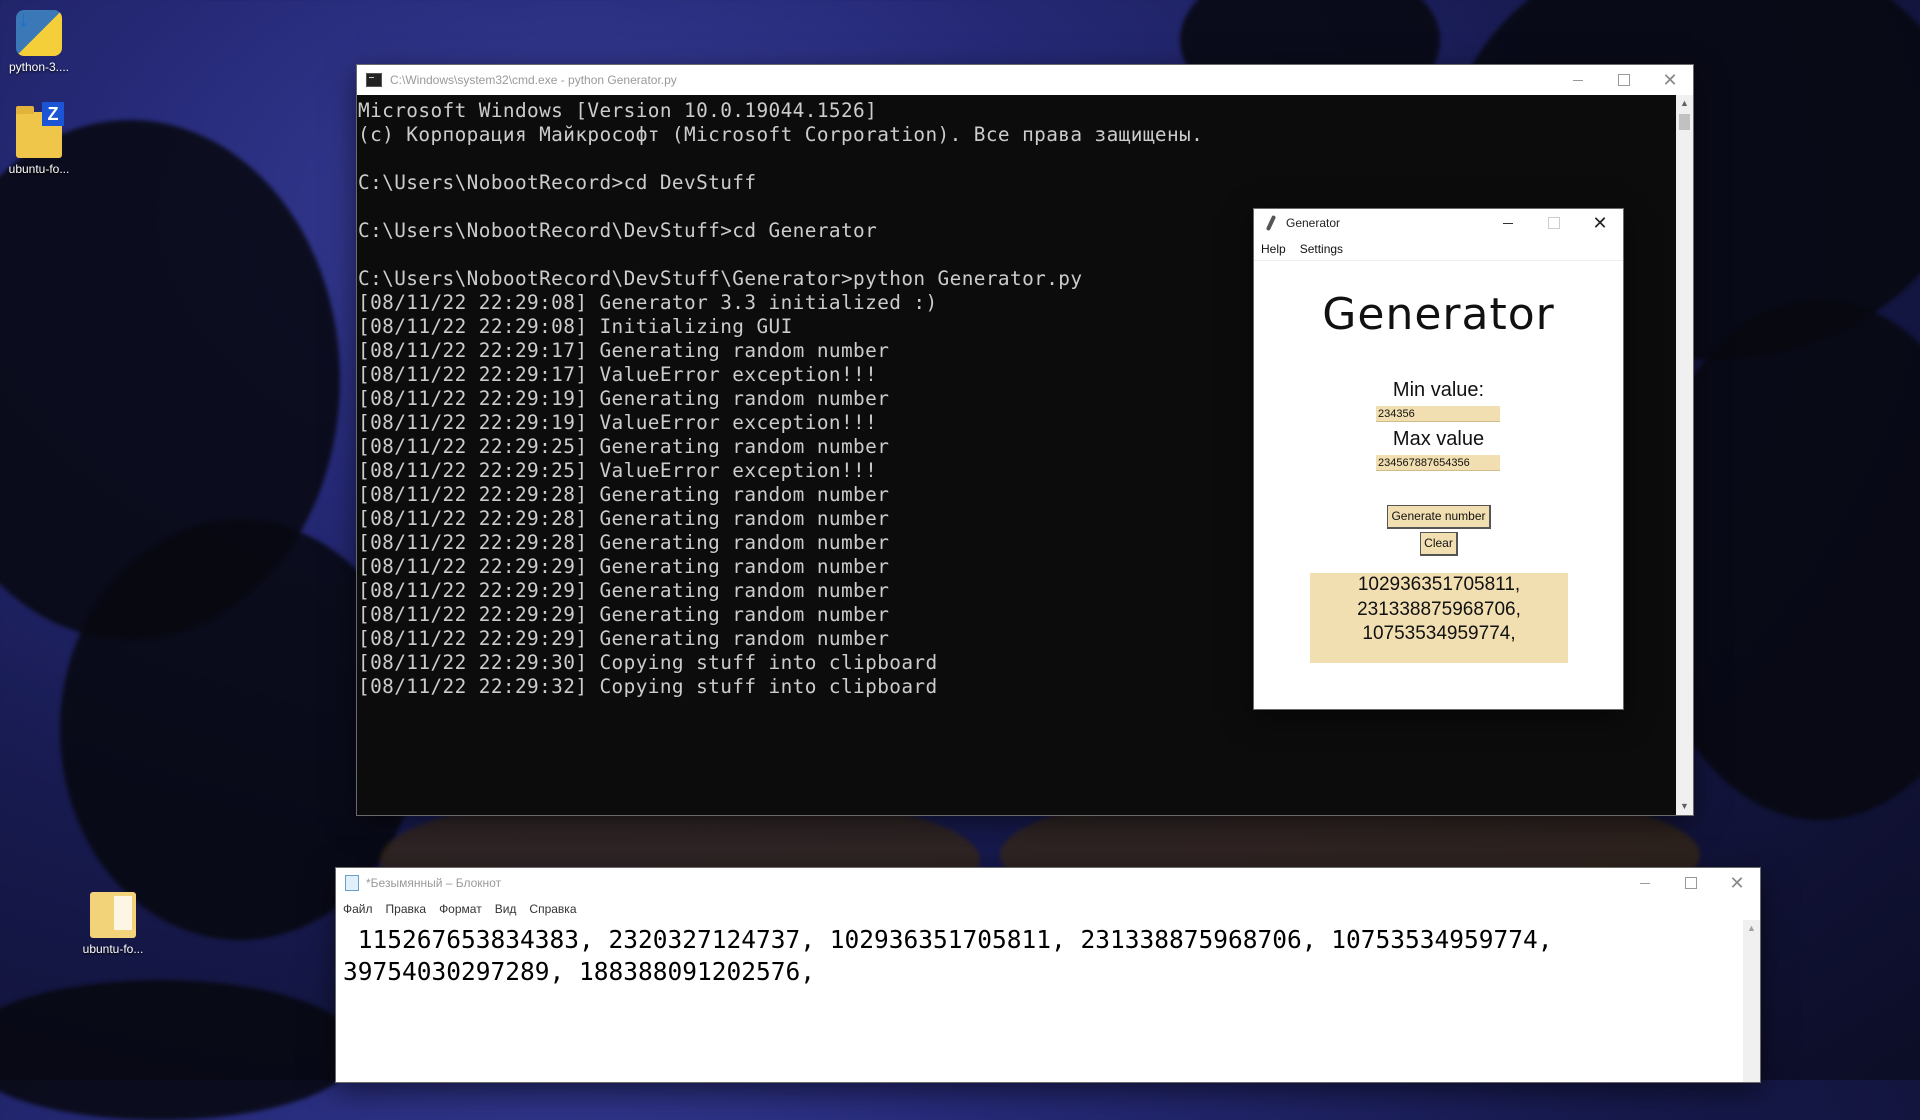 Image resolution: width=1920 pixels, height=1120 pixels. Describe the element at coordinates (552, 909) in the screenshot. I see `menu-help: Справка` at that location.